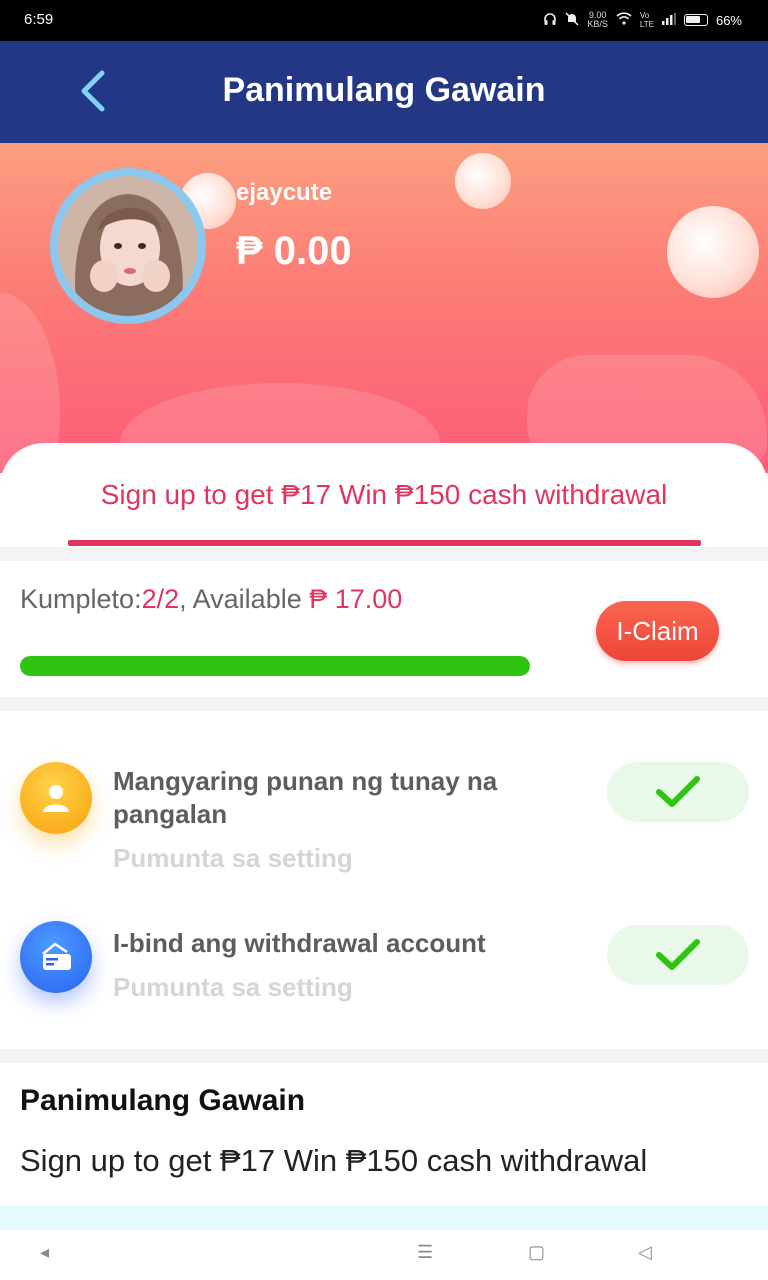 This screenshot has height=1280, width=768. Describe the element at coordinates (425, 1252) in the screenshot. I see `nav-menu-icon: ☰` at that location.